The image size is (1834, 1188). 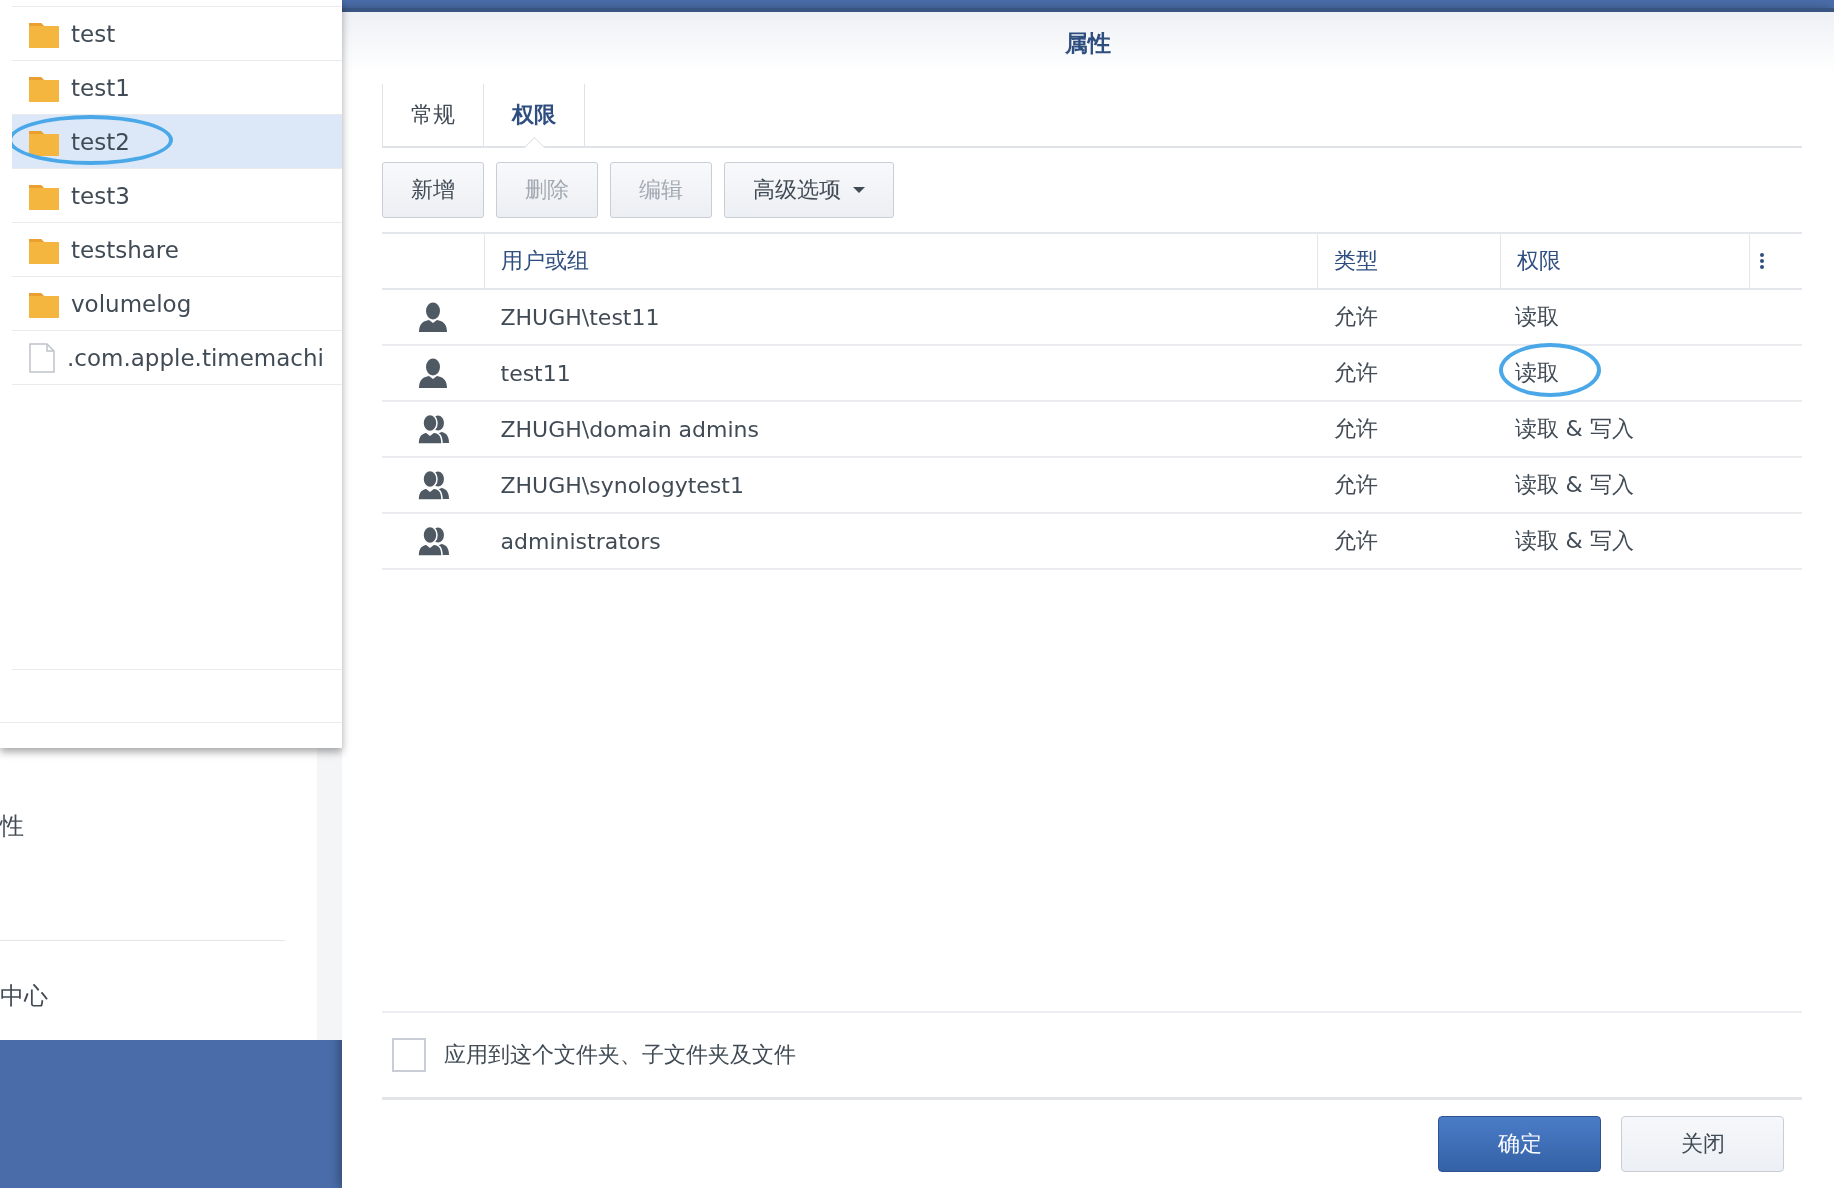 What do you see at coordinates (620, 1055) in the screenshot?
I see `checkbox-label: 应用到这个文件夹、子文件夹及文件` at bounding box center [620, 1055].